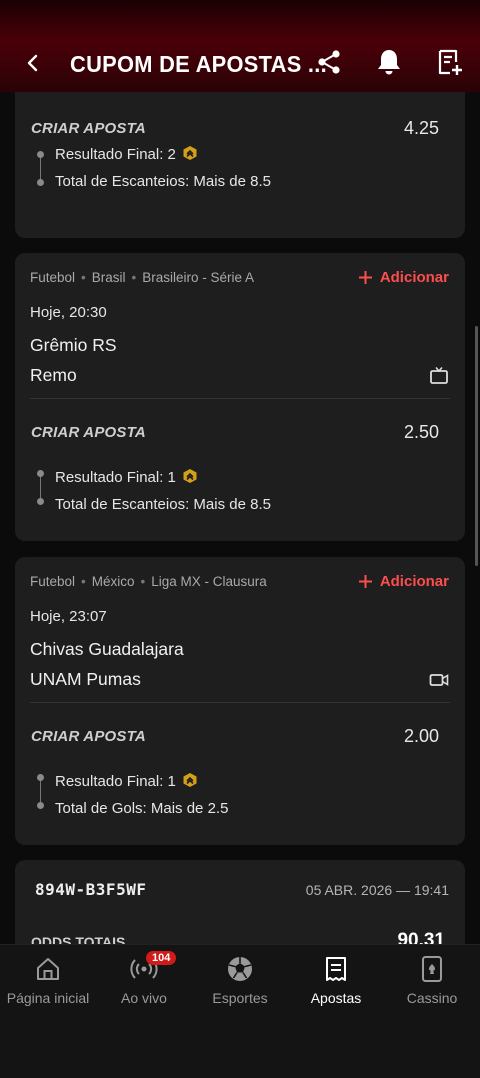 The width and height of the screenshot is (480, 1078). What do you see at coordinates (68, 312) in the screenshot?
I see `event-datetime: Hoje, 20:30` at bounding box center [68, 312].